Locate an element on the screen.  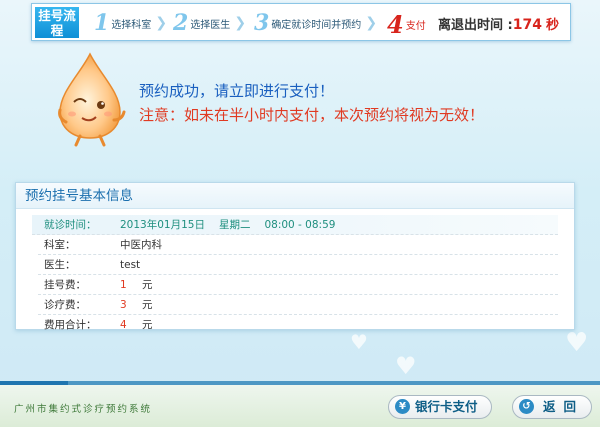
diag-fee-value: 3 is located at coordinates (123, 305).